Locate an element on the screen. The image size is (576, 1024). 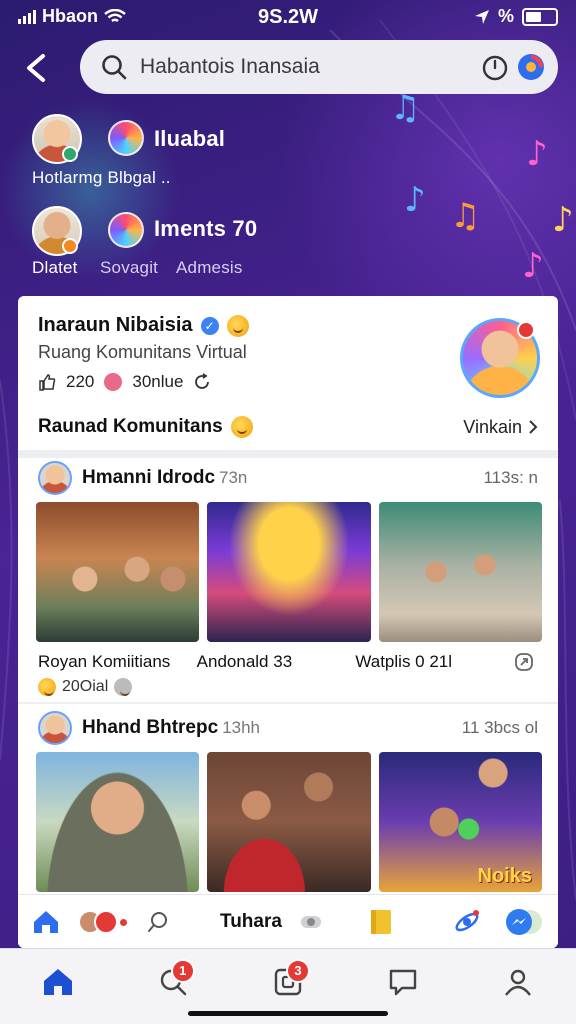
search-bar is located at coordinates (319, 67).